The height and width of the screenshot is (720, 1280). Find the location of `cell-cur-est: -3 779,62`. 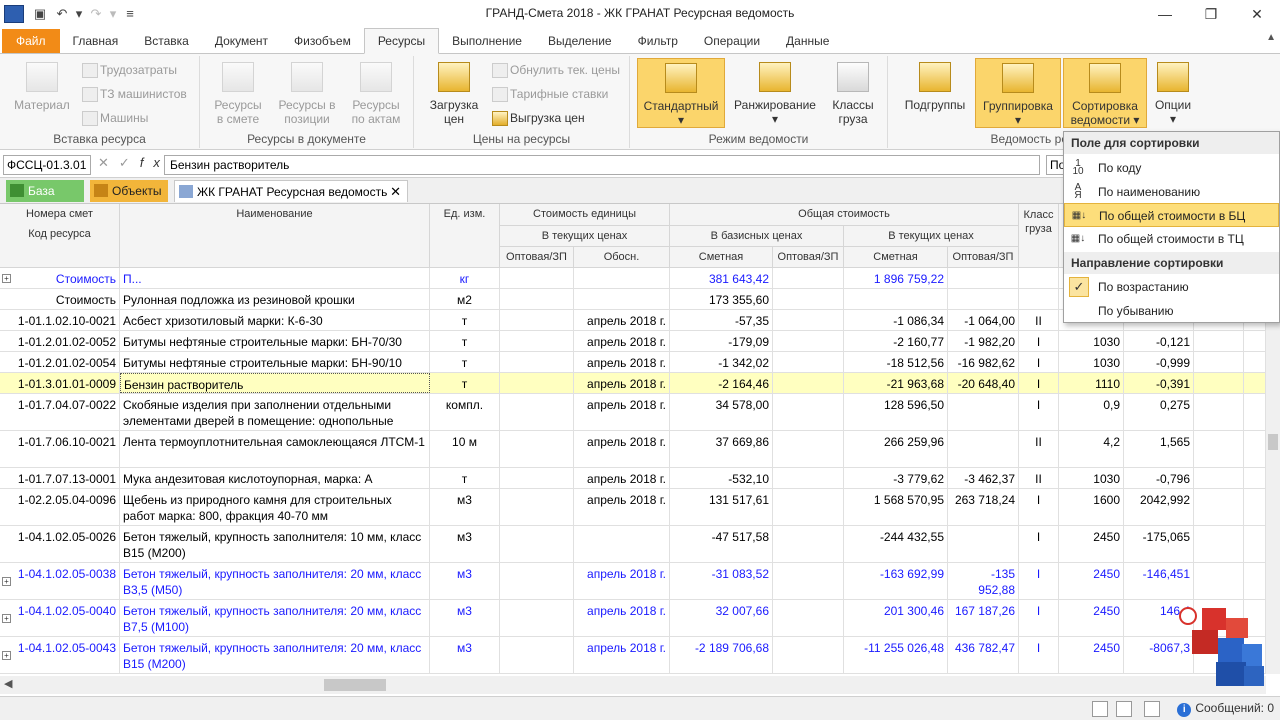

cell-cur-est: -3 779,62 is located at coordinates (896, 478).